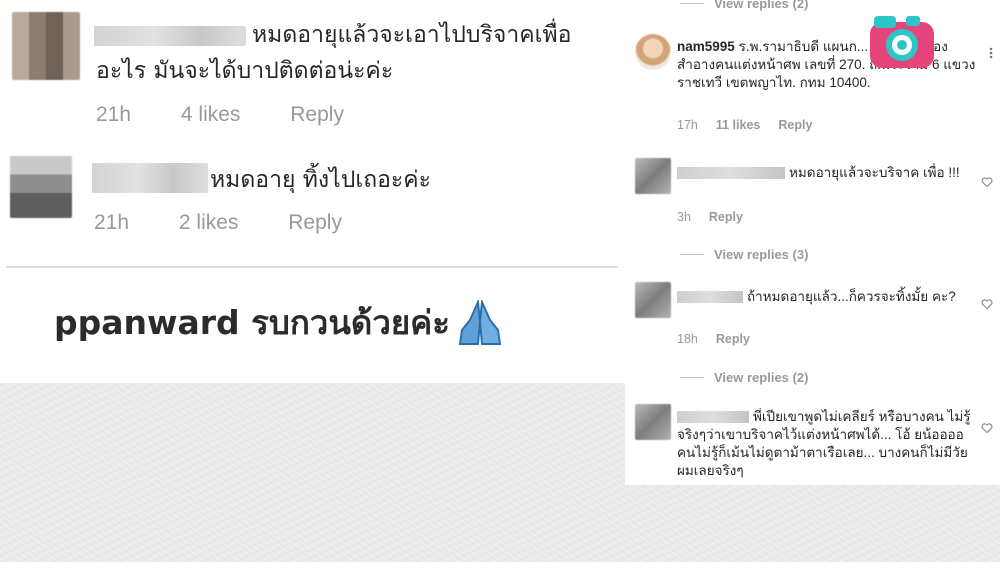  I want to click on comment-likes: 4 likes, so click(211, 114).